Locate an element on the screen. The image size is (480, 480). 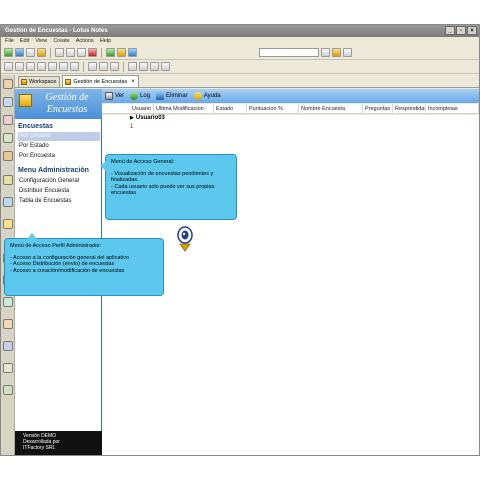
view-icon is located at coordinates (114, 66).